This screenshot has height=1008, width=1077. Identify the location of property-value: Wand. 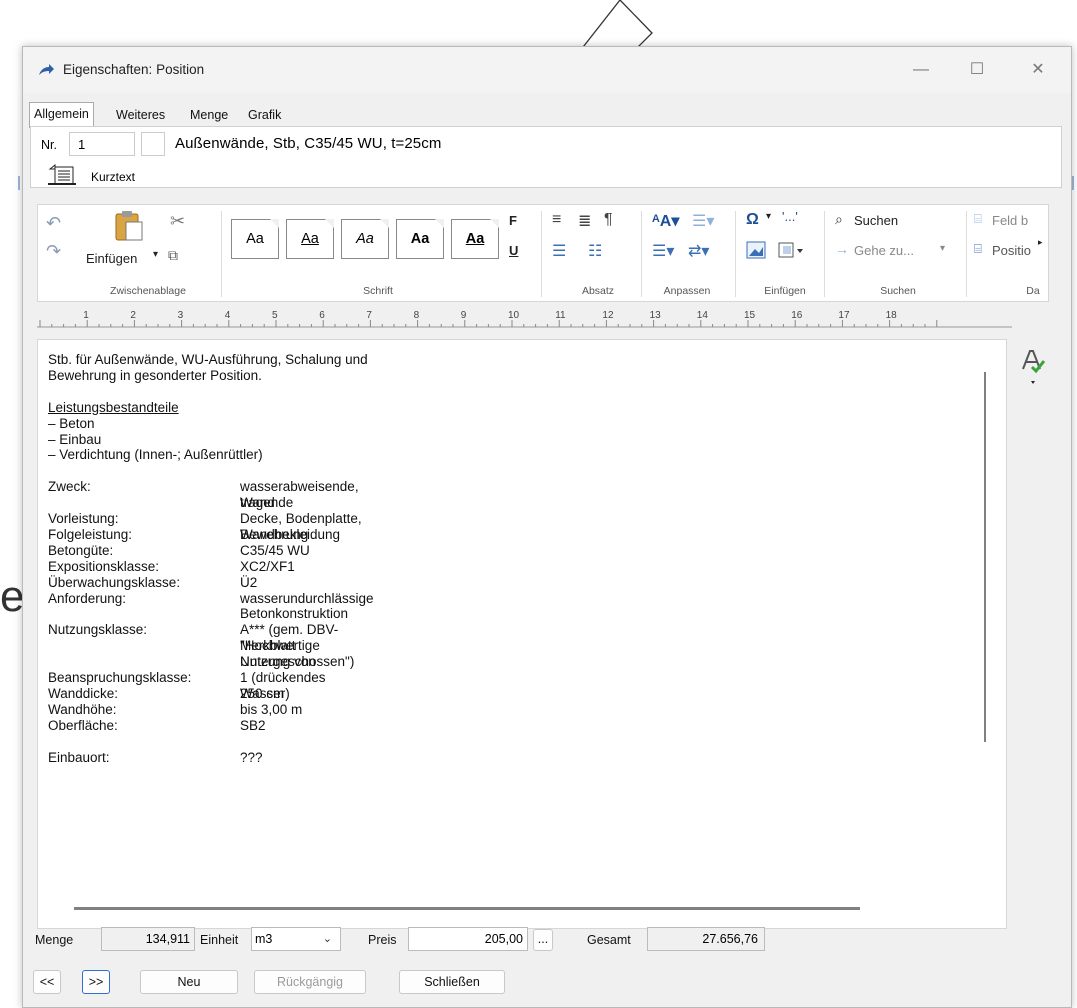
(257, 503).